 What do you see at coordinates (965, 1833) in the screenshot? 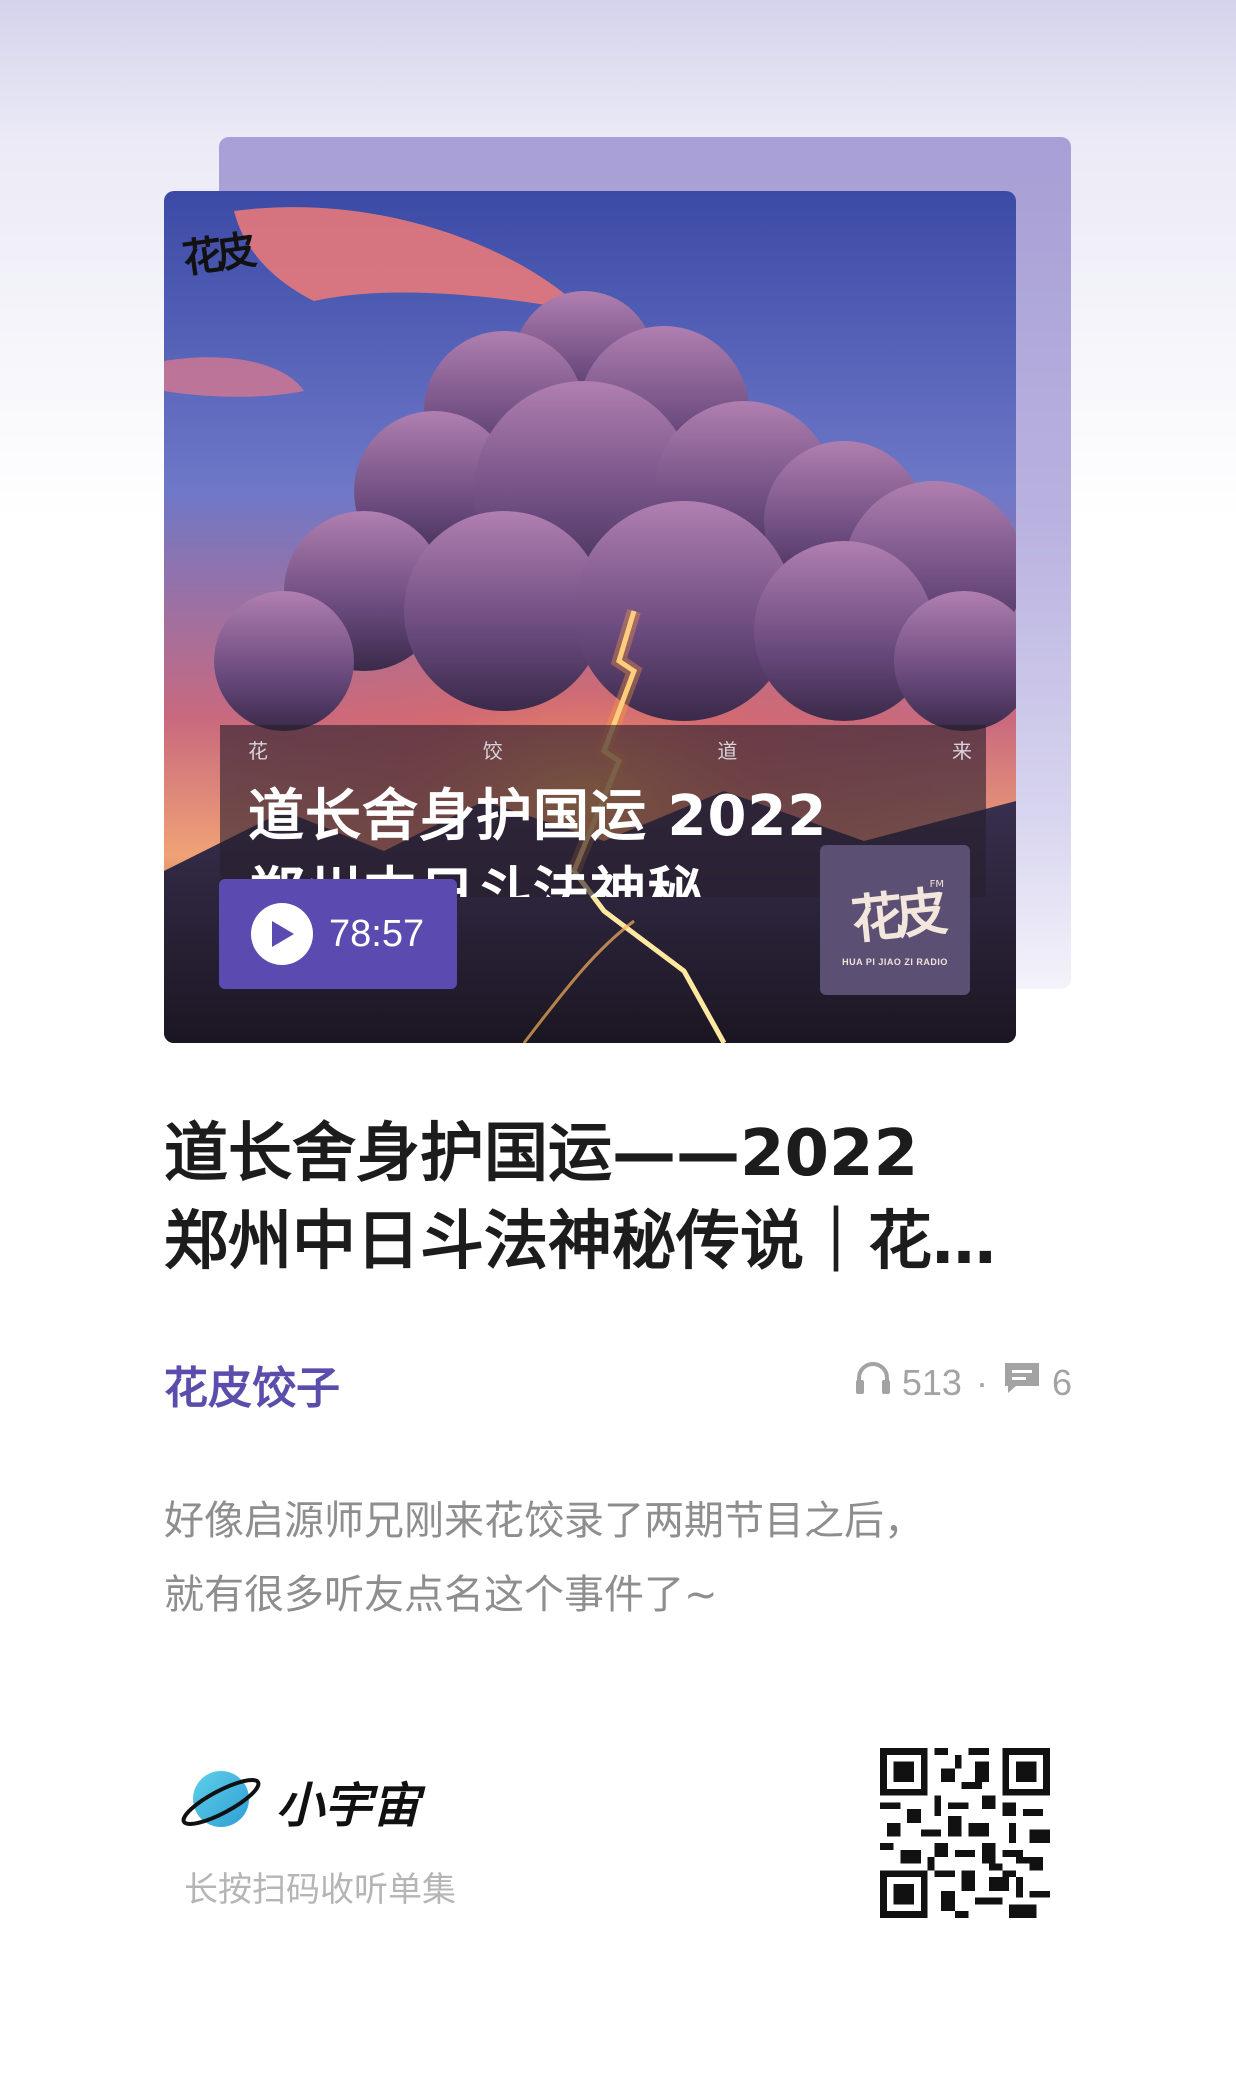
I see `qr-code` at bounding box center [965, 1833].